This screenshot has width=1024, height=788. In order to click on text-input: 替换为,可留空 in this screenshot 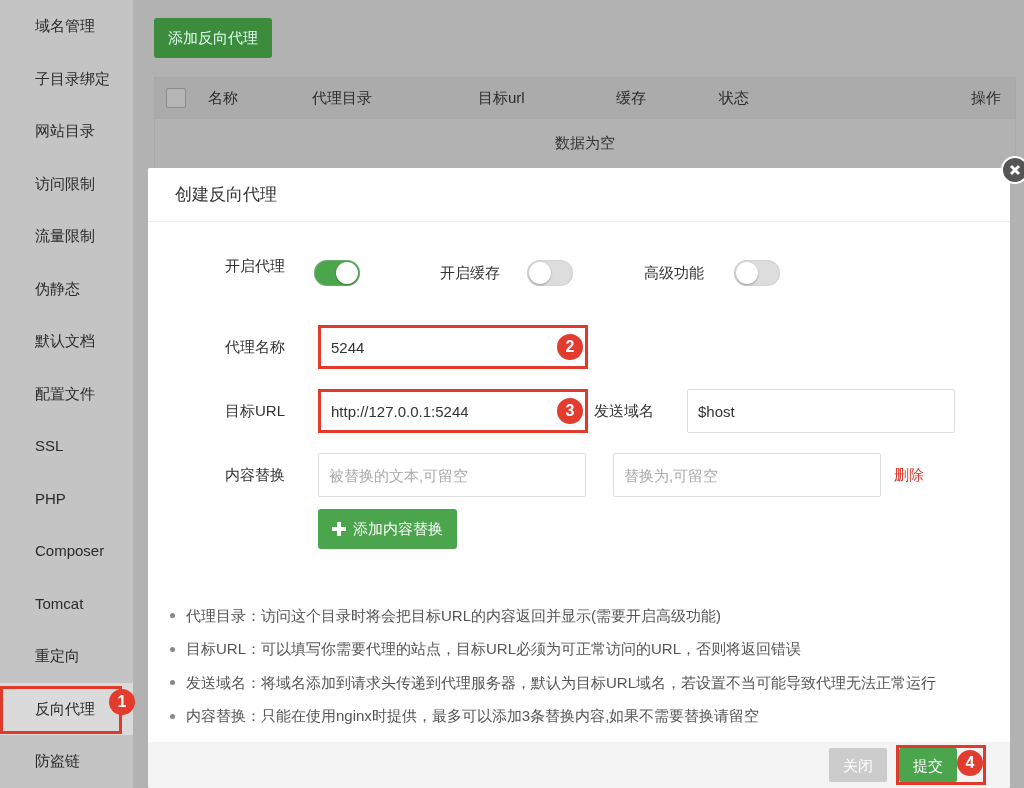, I will do `click(747, 475)`.